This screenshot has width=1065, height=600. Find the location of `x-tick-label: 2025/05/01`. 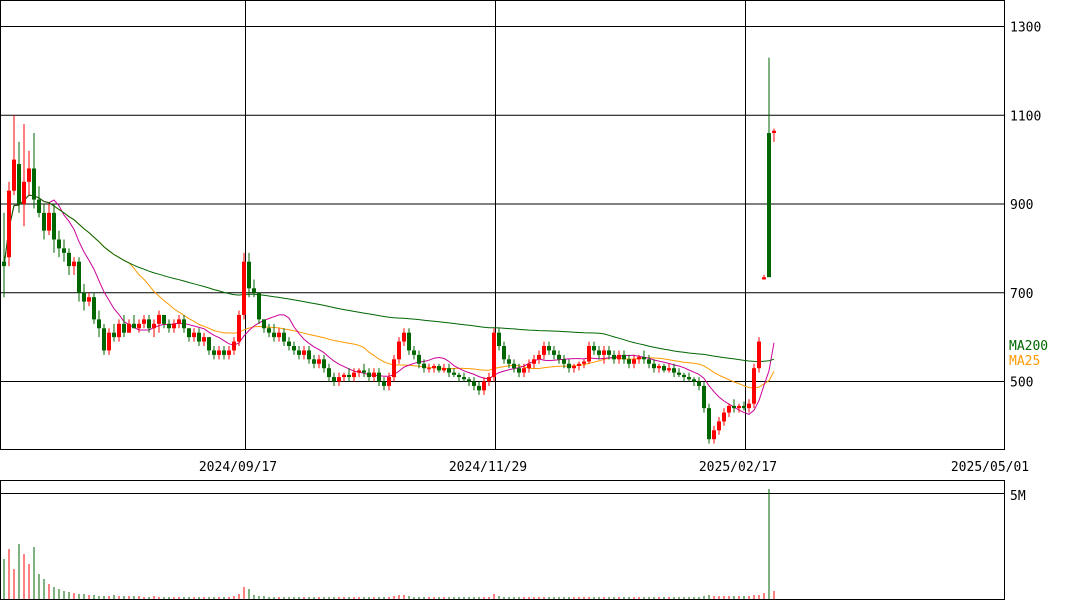

x-tick-label: 2025/05/01 is located at coordinates (990, 467).